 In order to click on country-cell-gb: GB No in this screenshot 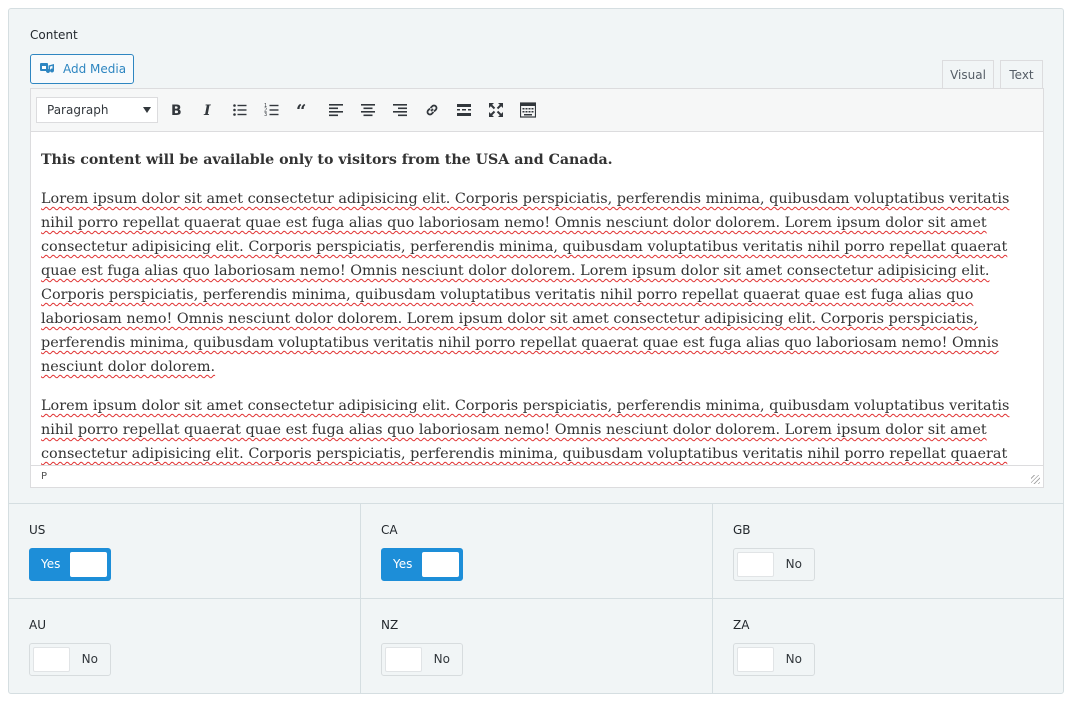, I will do `click(888, 551)`.